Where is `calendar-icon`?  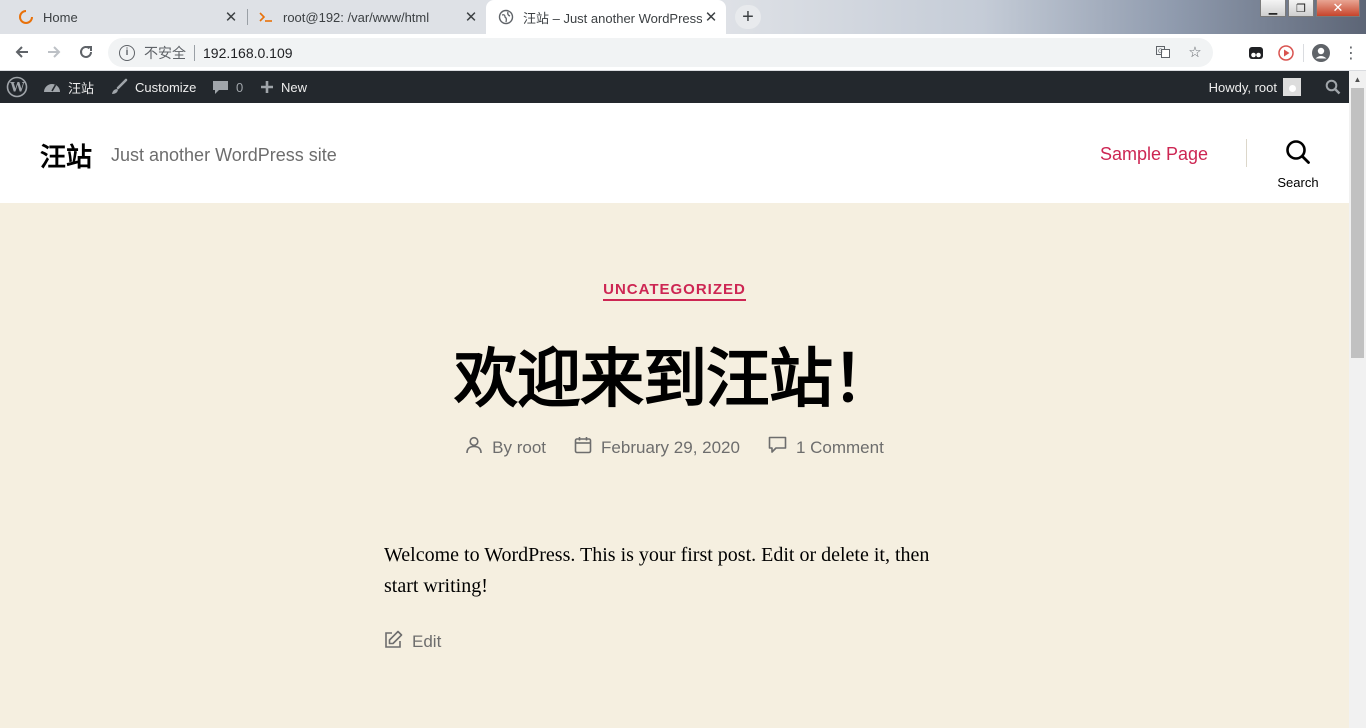 calendar-icon is located at coordinates (583, 447).